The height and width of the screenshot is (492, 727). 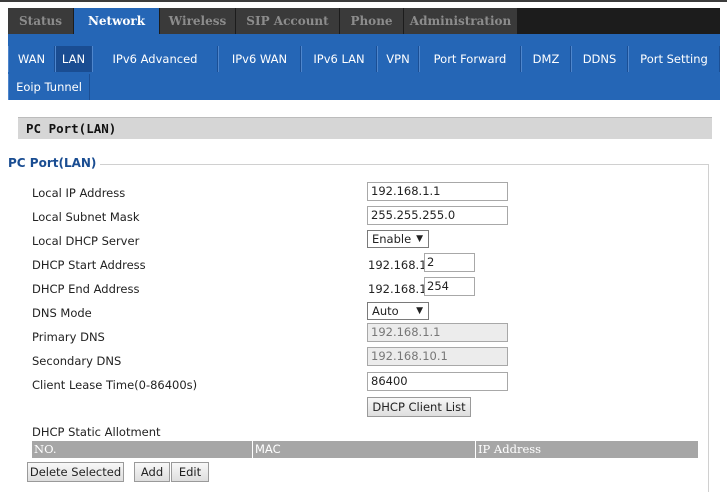 I want to click on lease-time-label: Client Lease Time(0-86400s), so click(x=115, y=385).